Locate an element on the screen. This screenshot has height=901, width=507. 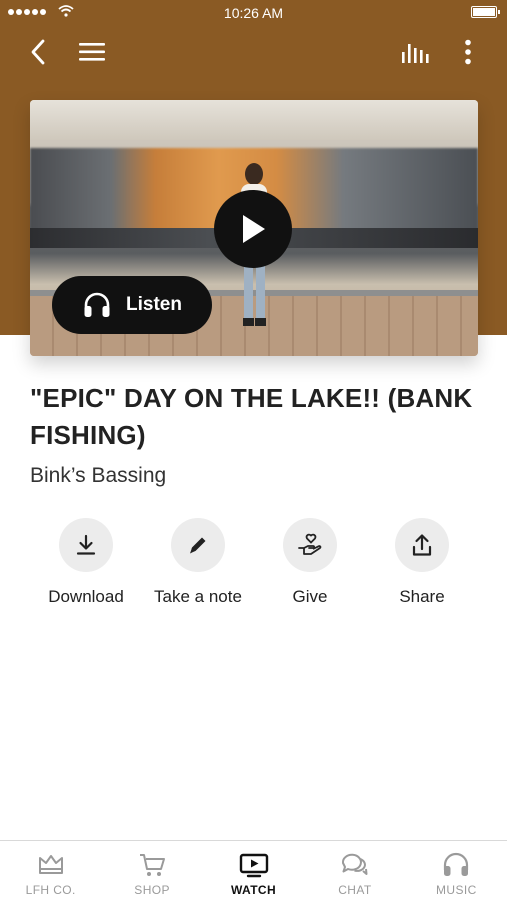
chevron-left-icon is located at coordinates (38, 52).